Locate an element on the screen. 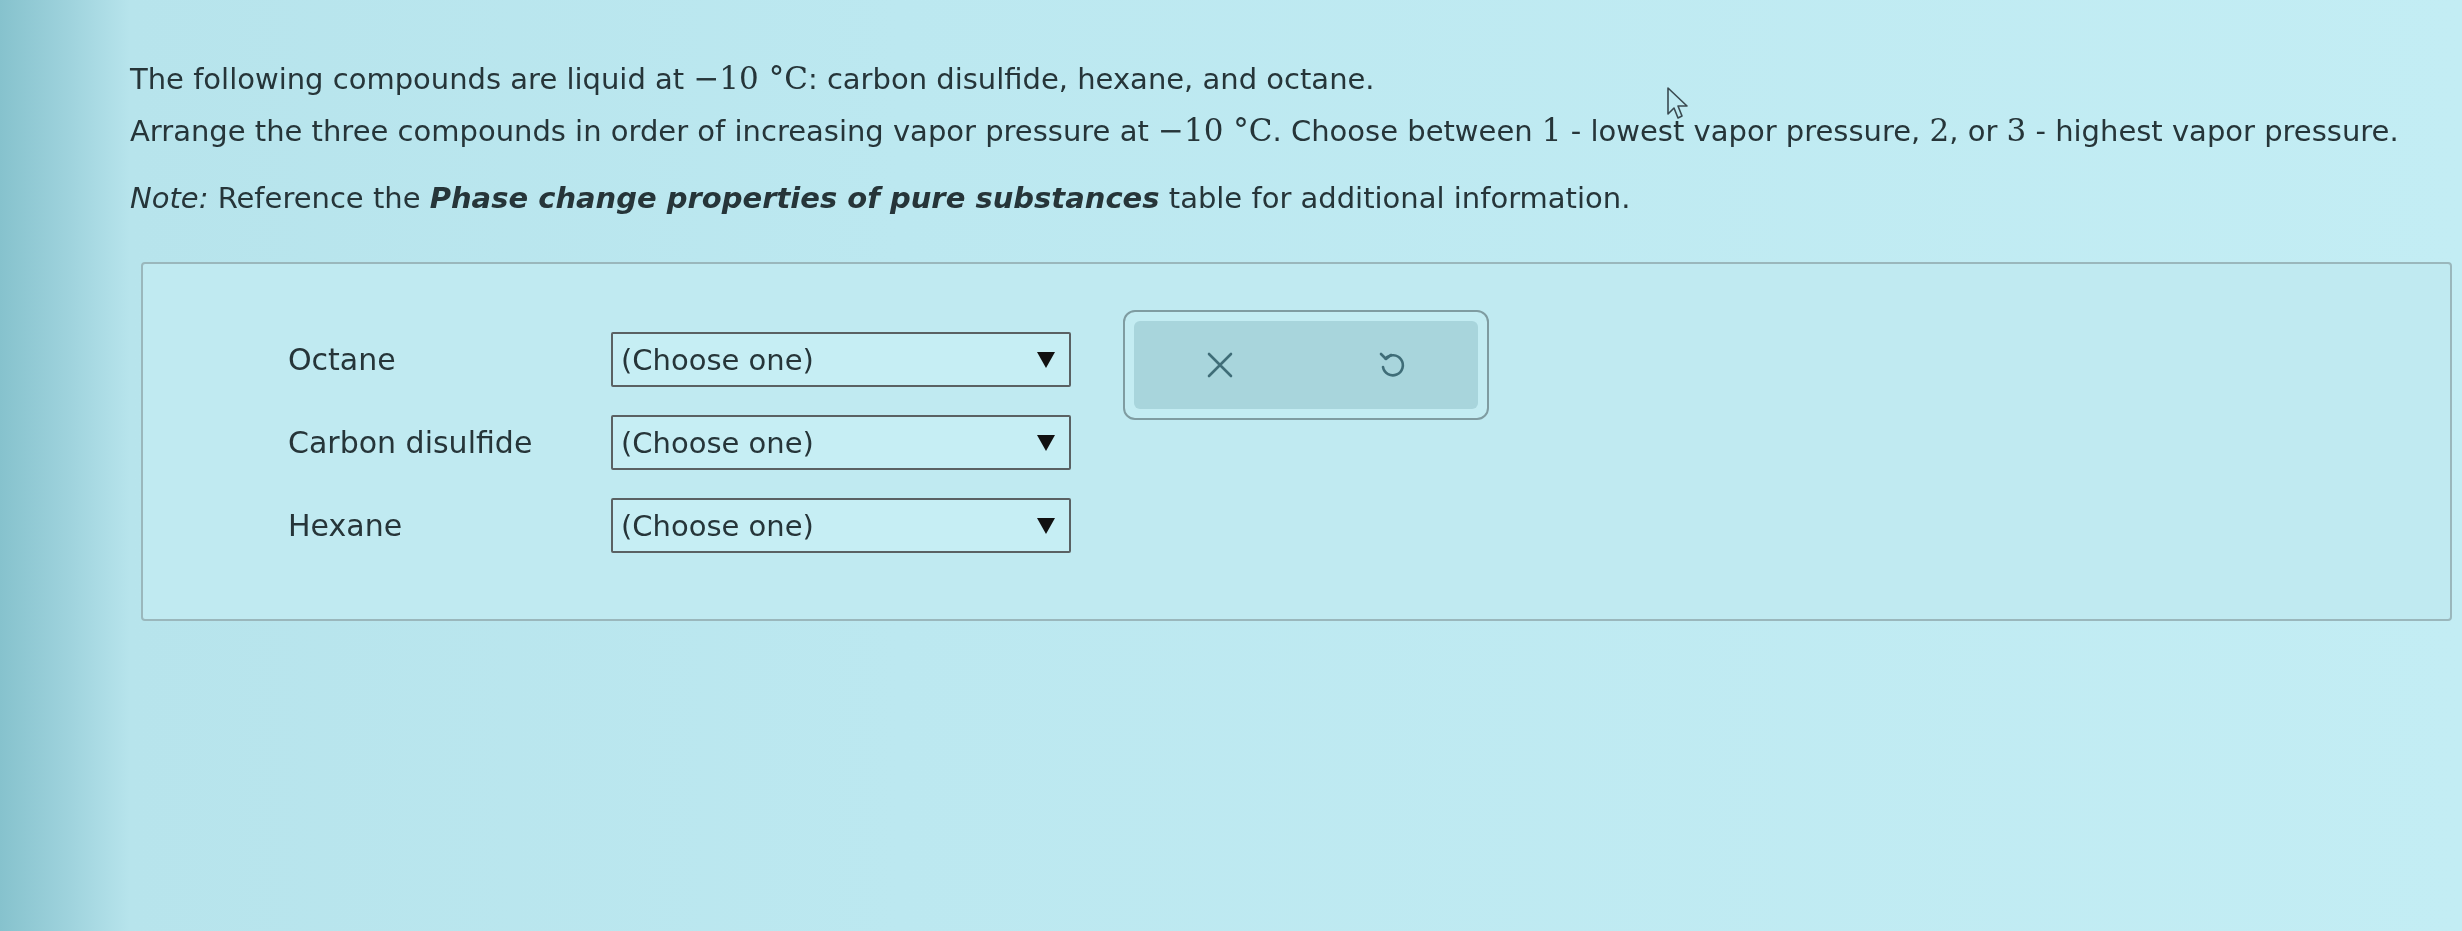  note-text: Note: Reference the Phase change properties of pure substances table for additional information. is located at coordinates (880, 198).